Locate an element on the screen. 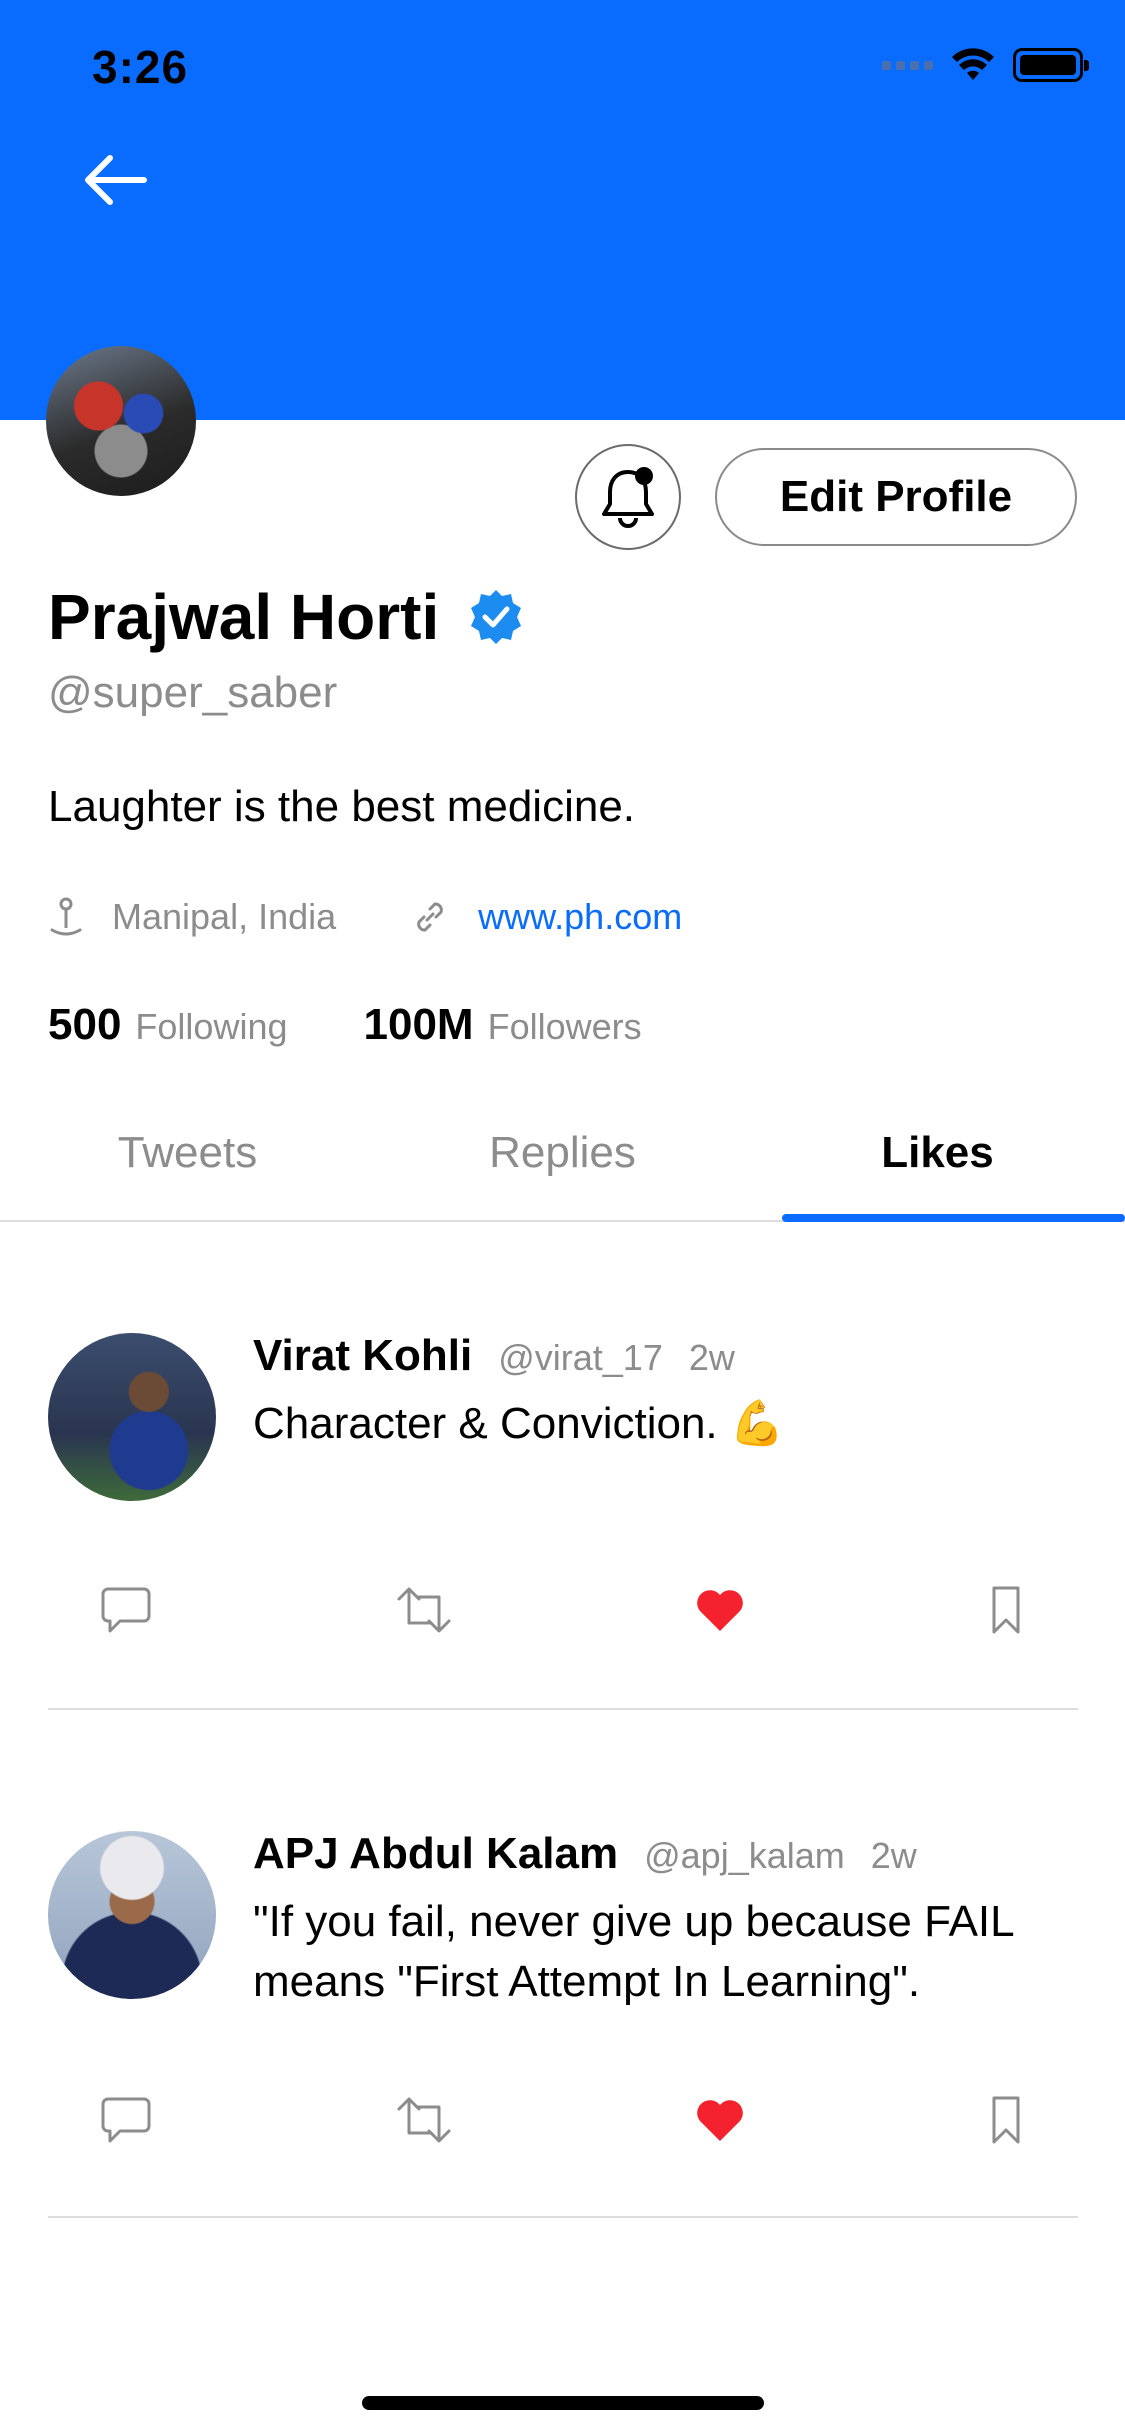 Image resolution: width=1125 pixels, height=2436 pixels. profile-meta: Manipal, India www.ph.com is located at coordinates (365, 917).